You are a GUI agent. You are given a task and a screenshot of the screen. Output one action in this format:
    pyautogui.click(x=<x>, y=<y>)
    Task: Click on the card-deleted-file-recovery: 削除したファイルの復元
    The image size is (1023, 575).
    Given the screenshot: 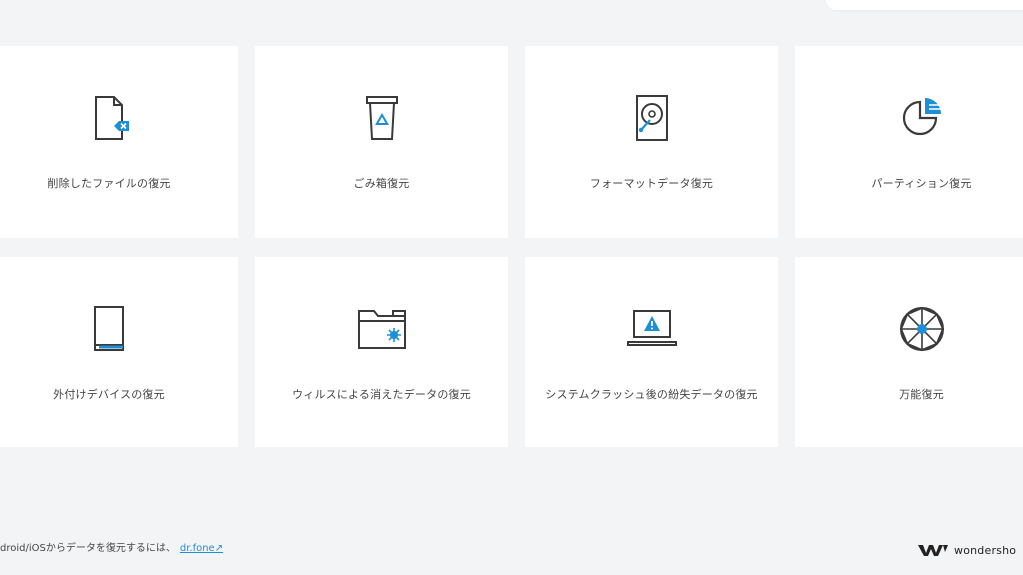 What is the action you would take?
    pyautogui.click(x=119, y=142)
    